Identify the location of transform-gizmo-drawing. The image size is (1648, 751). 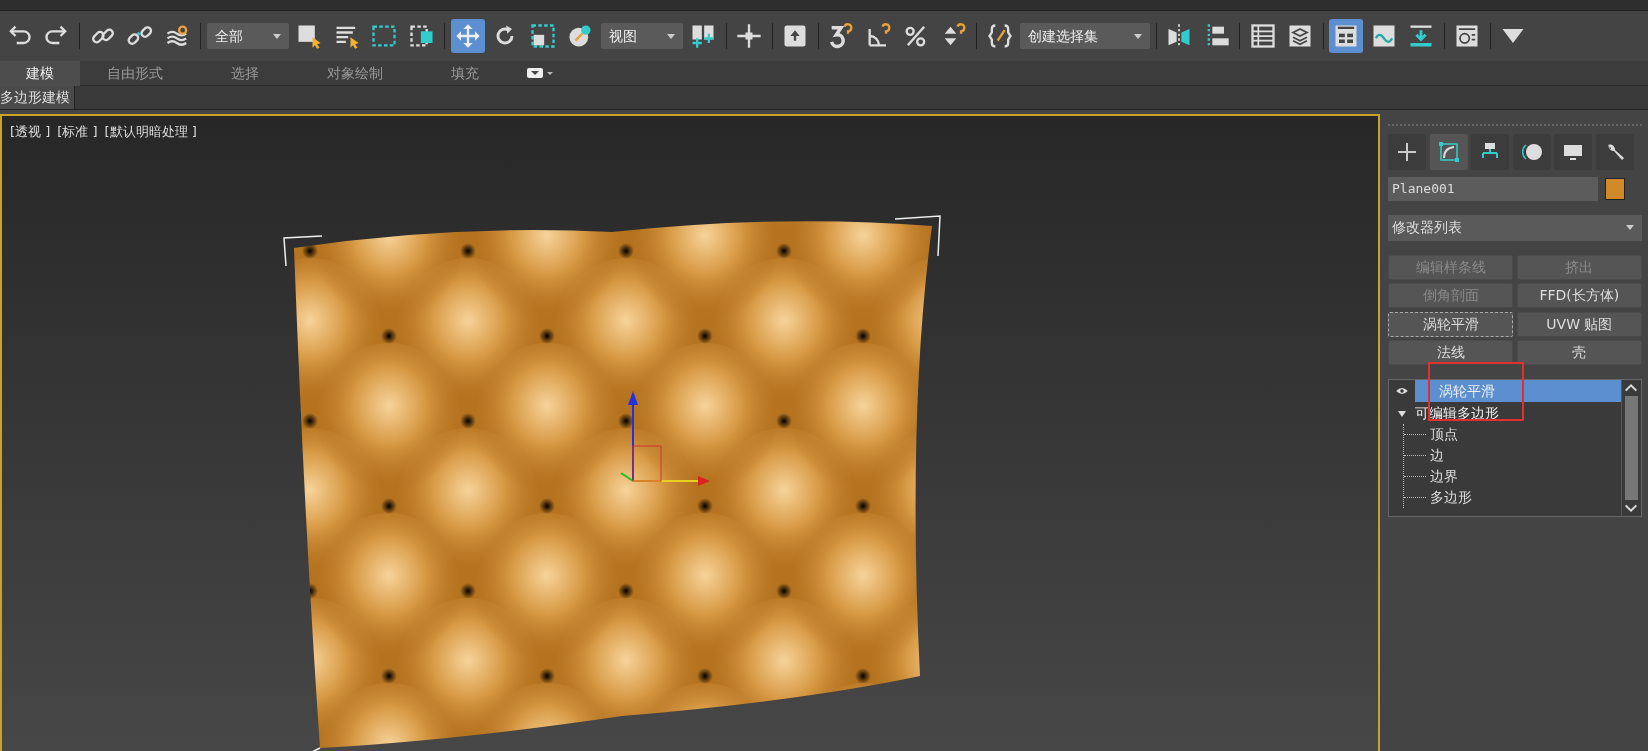
(665, 438).